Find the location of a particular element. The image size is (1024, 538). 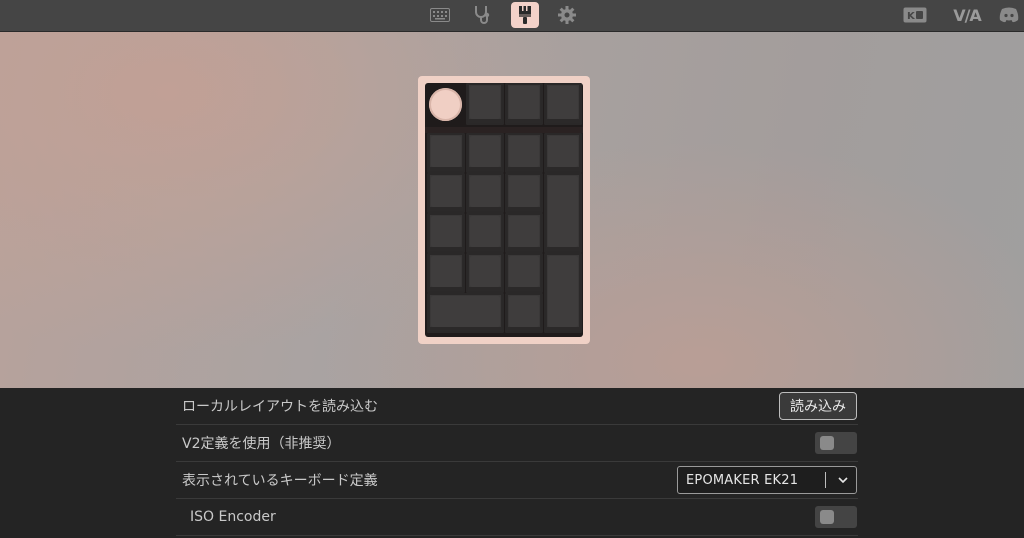

svg-text: K is located at coordinates (911, 16).